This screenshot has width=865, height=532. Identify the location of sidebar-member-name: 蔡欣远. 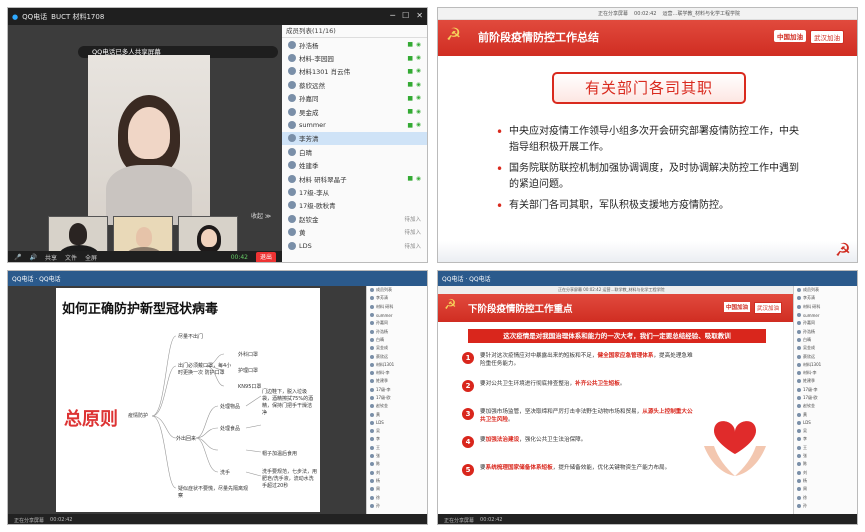
(382, 356).